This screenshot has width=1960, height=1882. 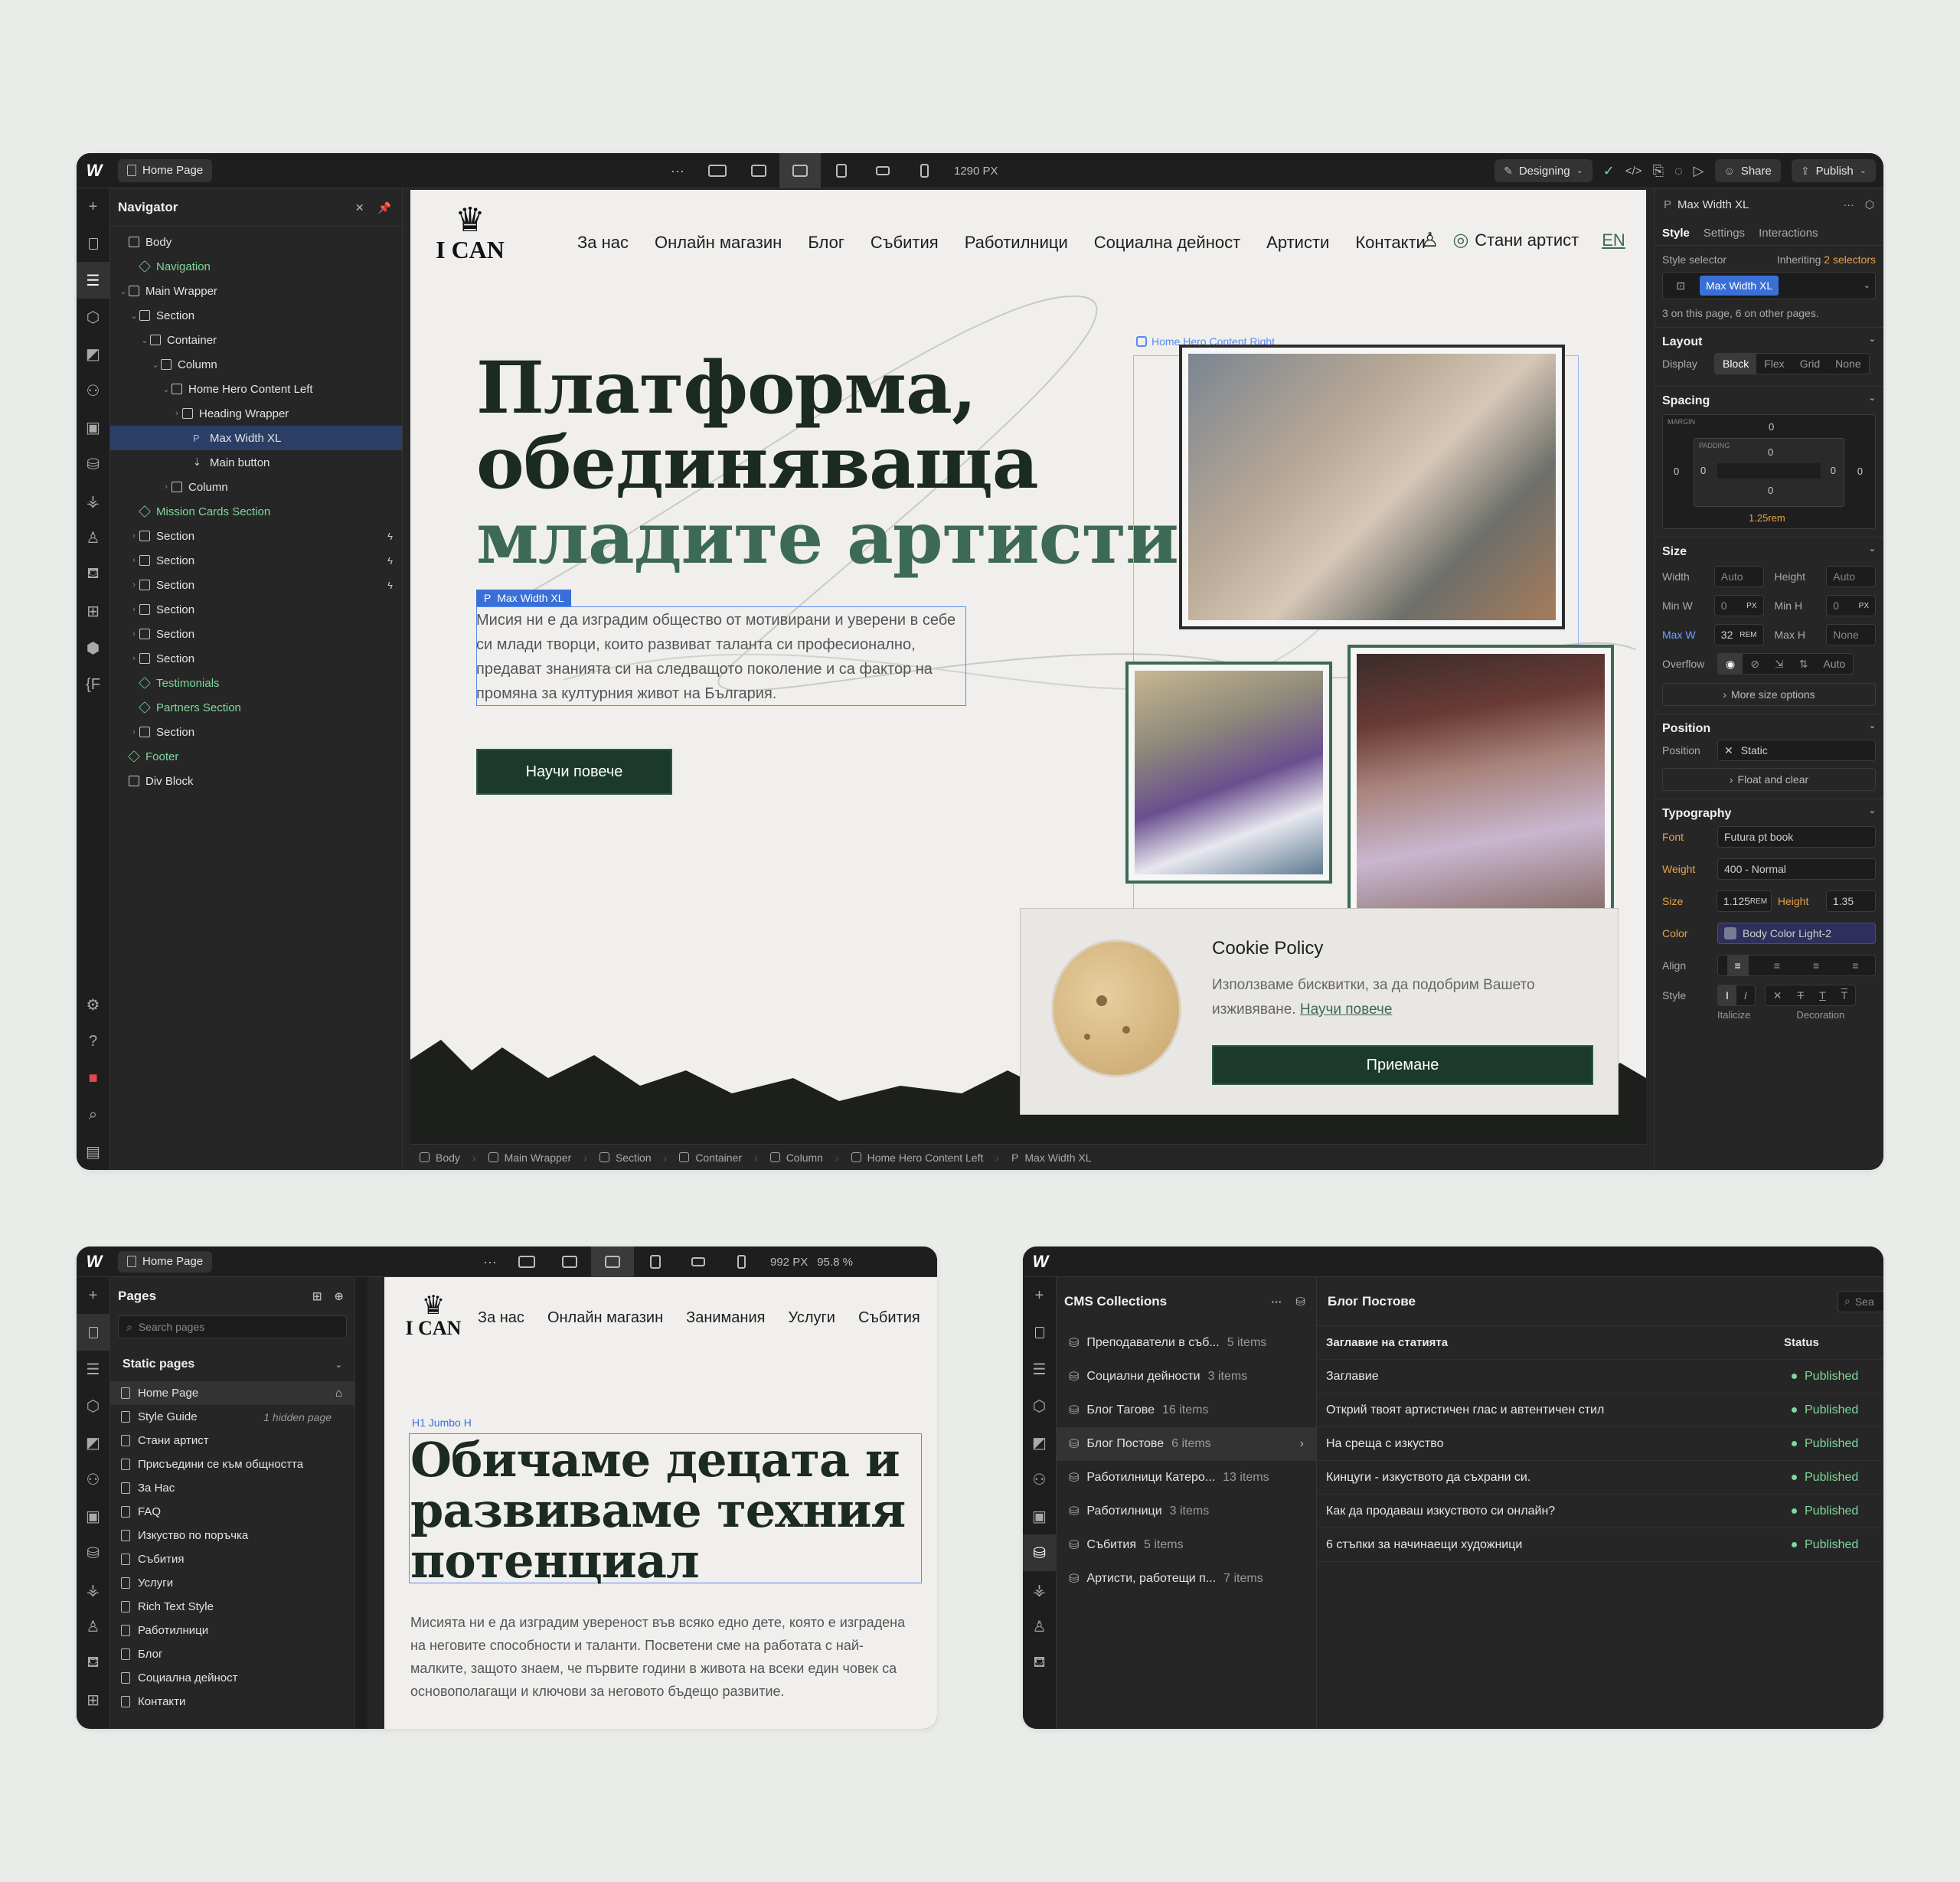 I want to click on inheriting-count: 2 selectors, so click(x=1850, y=259).